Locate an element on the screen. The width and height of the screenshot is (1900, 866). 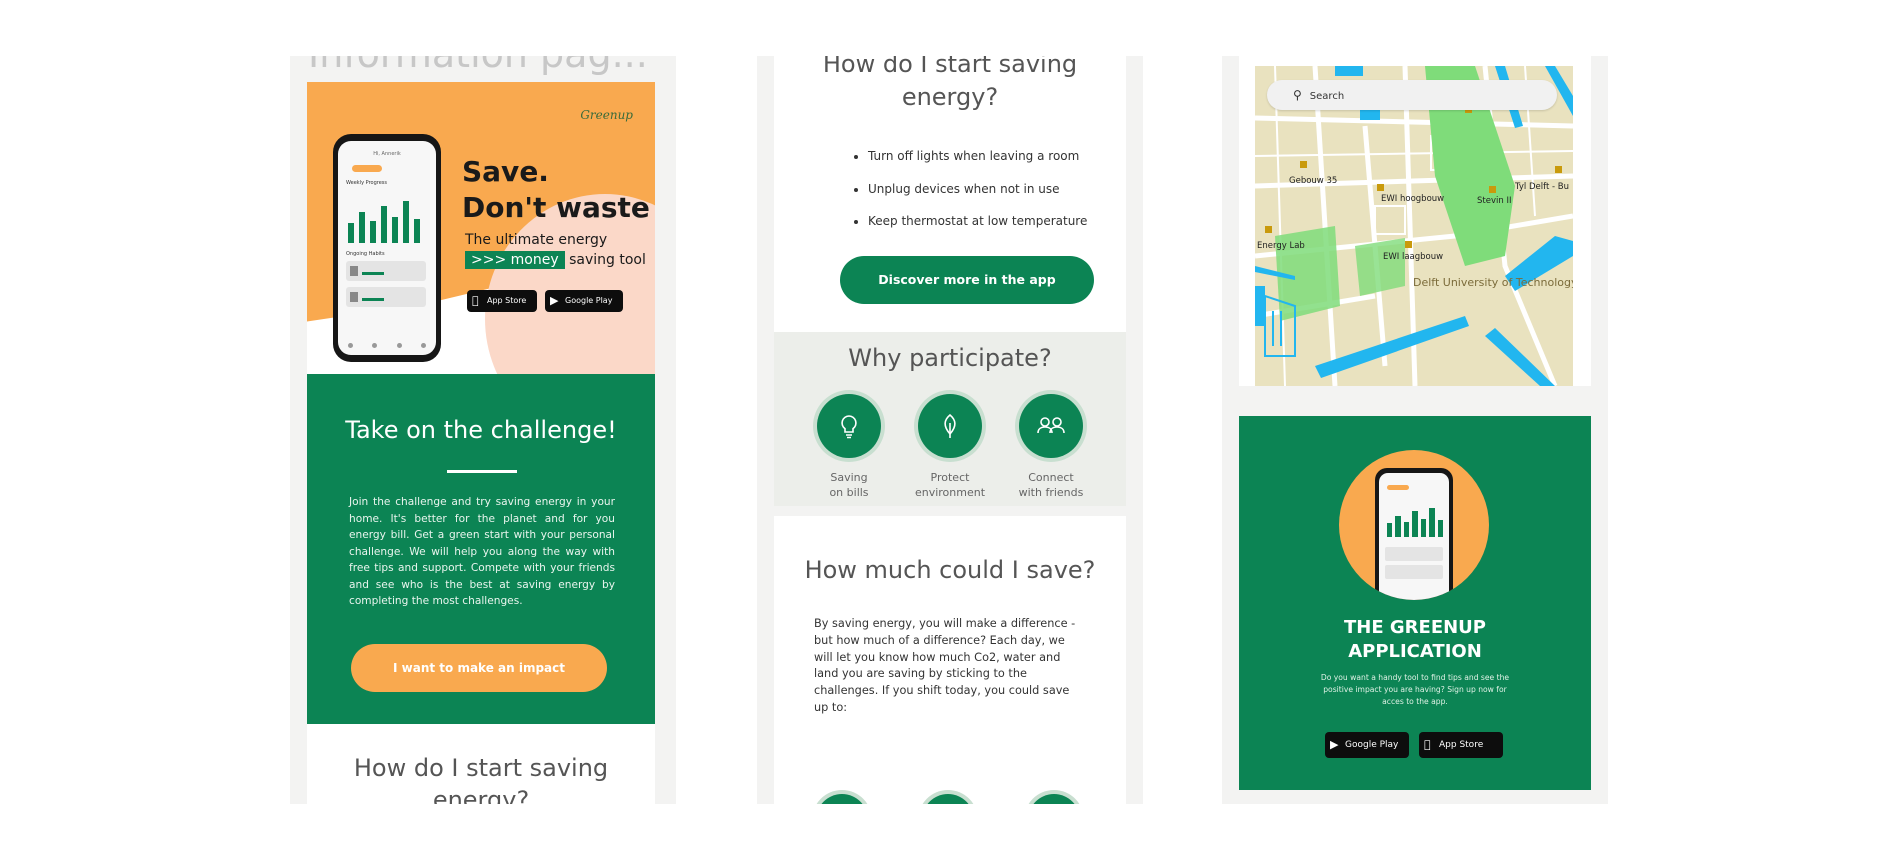
benefit-saving-bills: Saving on bills is located at coordinates (849, 447).